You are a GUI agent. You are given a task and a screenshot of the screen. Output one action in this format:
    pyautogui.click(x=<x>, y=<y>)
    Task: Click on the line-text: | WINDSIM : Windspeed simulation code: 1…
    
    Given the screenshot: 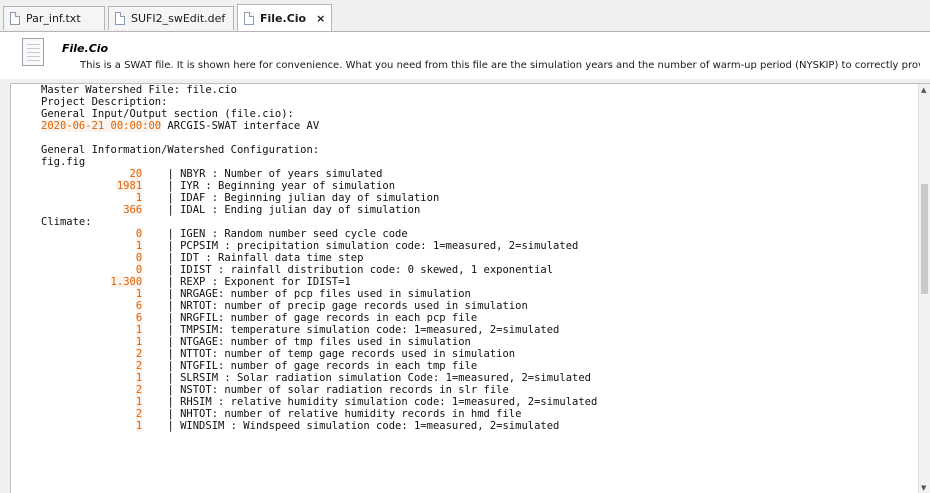 What is the action you would take?
    pyautogui.click(x=351, y=426)
    